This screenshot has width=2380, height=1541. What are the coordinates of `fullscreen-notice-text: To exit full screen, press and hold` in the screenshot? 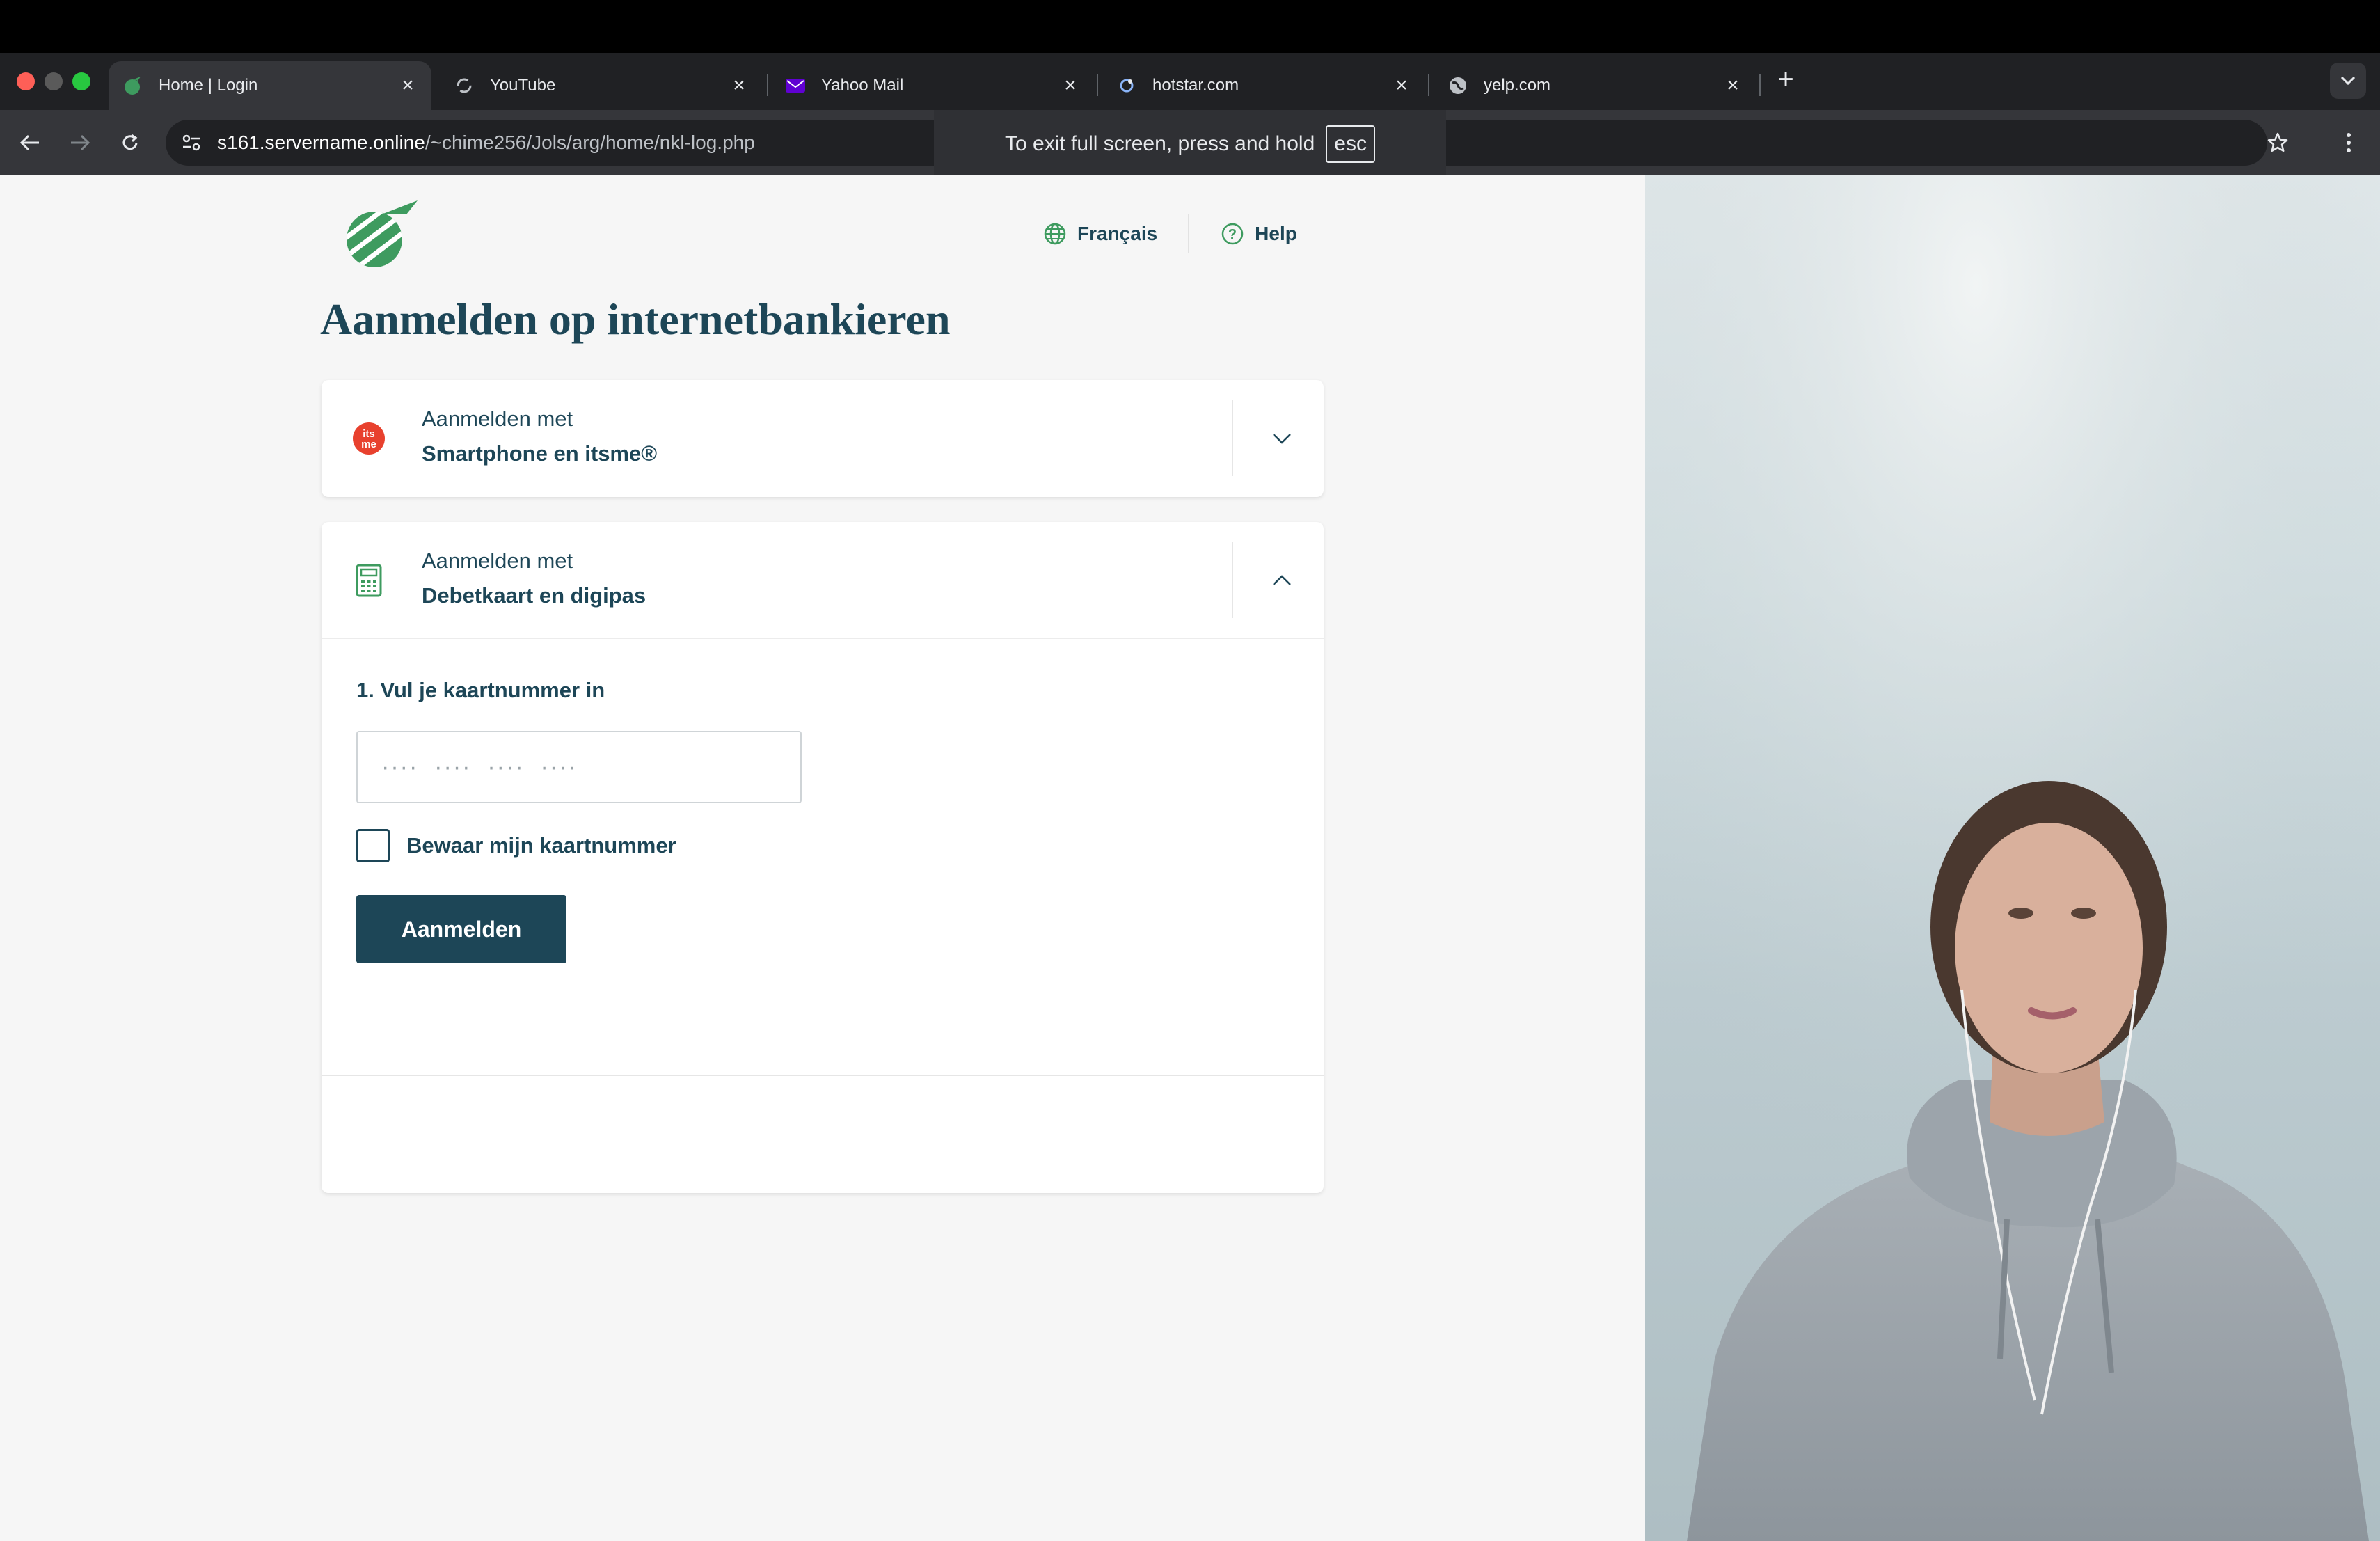 It's located at (1160, 143).